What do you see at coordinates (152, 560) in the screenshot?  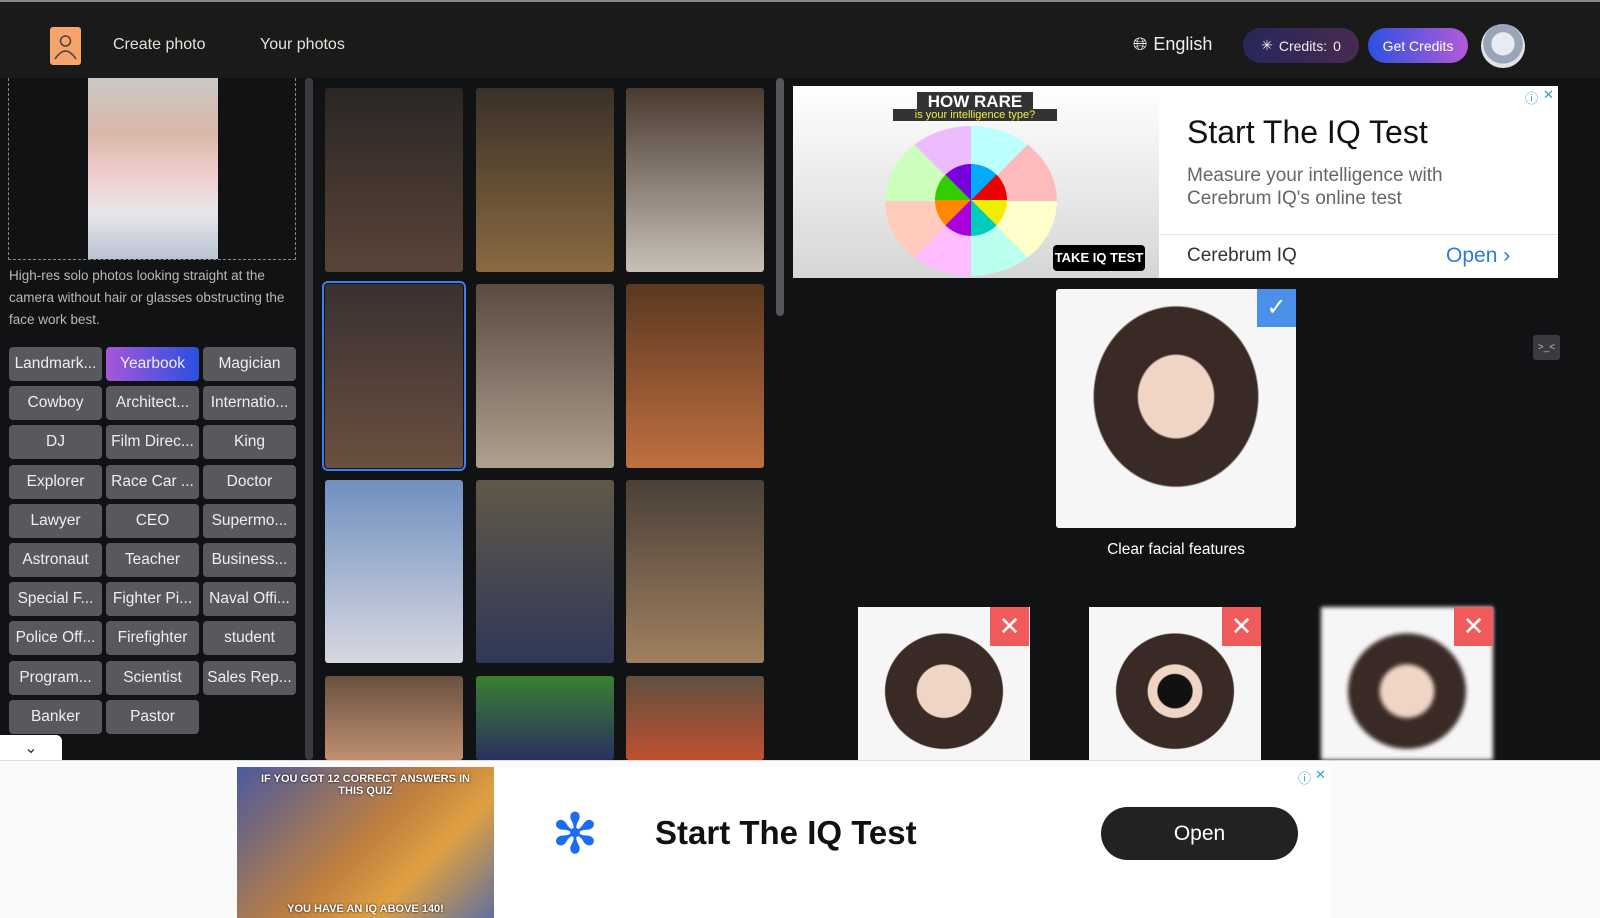 I see `style-tag: Teacher` at bounding box center [152, 560].